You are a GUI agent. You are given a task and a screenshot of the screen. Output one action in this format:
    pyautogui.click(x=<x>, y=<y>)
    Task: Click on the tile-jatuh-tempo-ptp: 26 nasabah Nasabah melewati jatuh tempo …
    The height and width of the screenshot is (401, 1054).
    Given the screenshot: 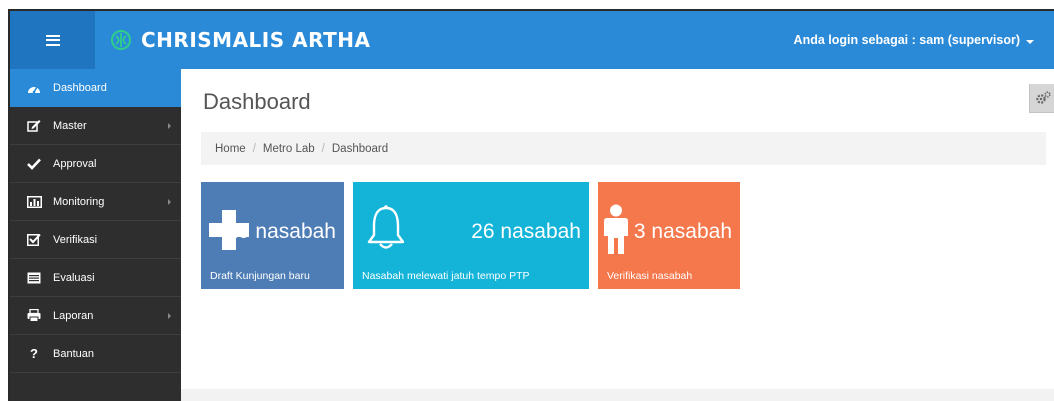 What is the action you would take?
    pyautogui.click(x=471, y=235)
    